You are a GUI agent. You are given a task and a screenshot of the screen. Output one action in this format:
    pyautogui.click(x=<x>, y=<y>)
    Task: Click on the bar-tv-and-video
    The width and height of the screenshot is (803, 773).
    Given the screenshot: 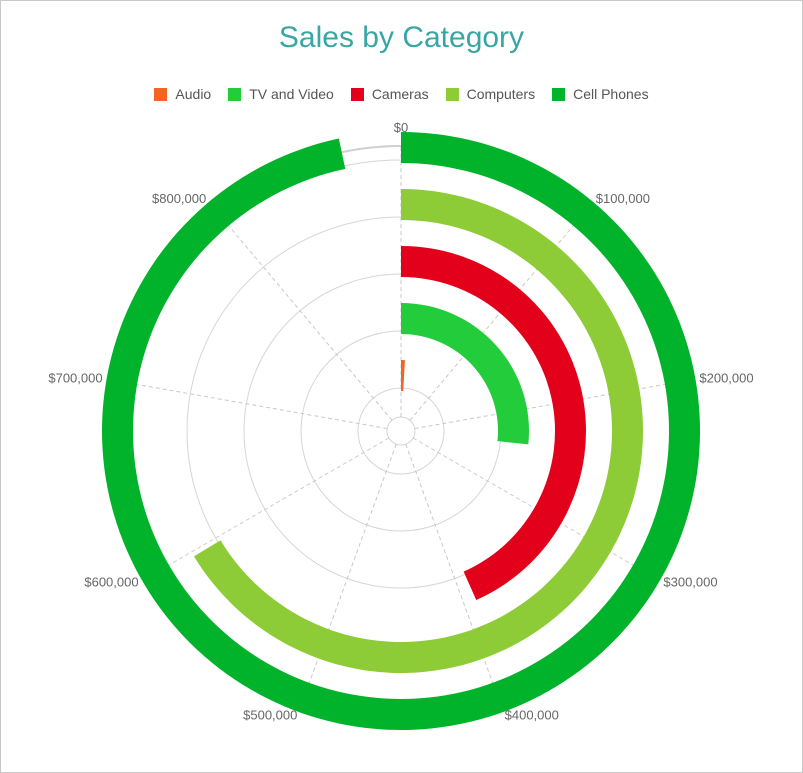 What is the action you would take?
    pyautogui.click(x=465, y=374)
    